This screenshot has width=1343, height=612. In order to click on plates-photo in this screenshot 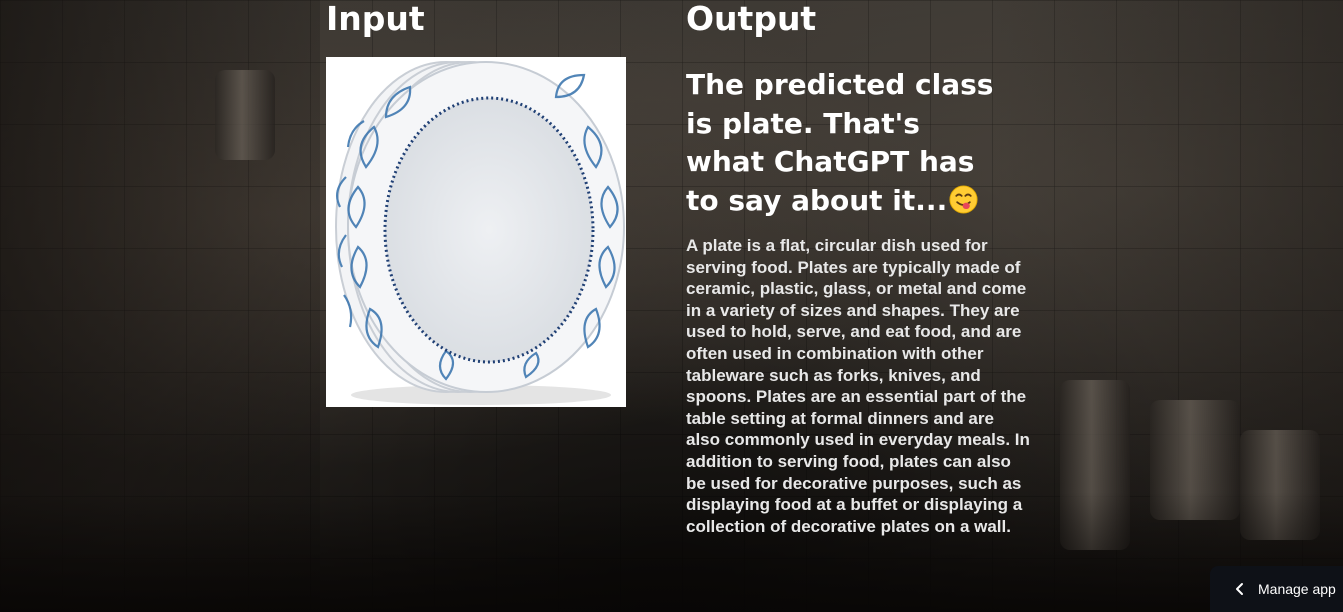, I will do `click(480, 233)`.